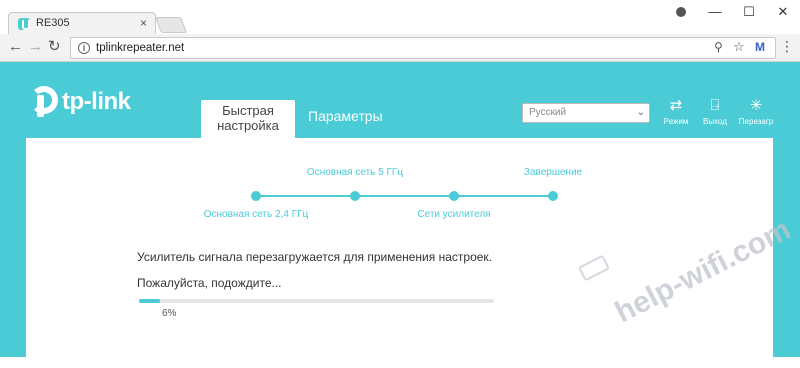 The width and height of the screenshot is (800, 368). What do you see at coordinates (96, 101) in the screenshot?
I see `logo-text: tp-link` at bounding box center [96, 101].